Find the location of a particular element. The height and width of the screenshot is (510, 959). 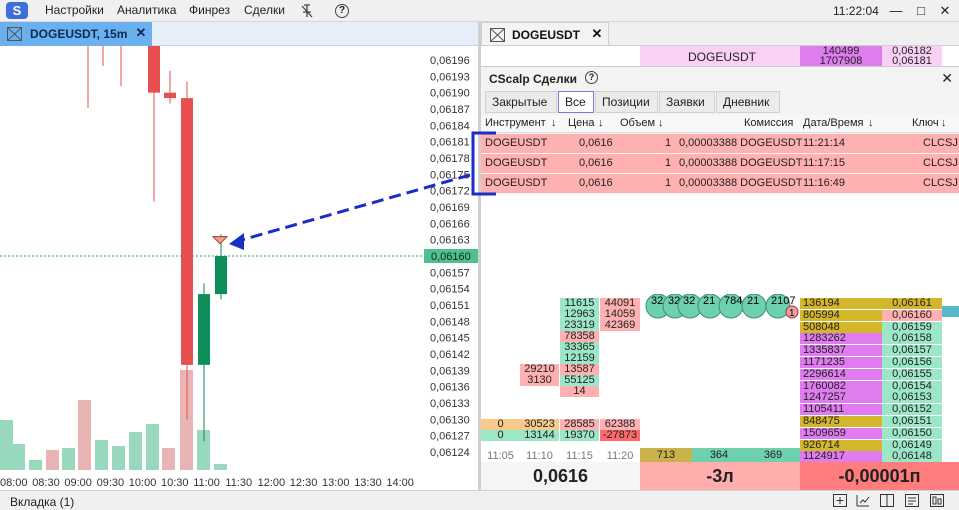

menu-finrez: Финрез is located at coordinates (209, 10).